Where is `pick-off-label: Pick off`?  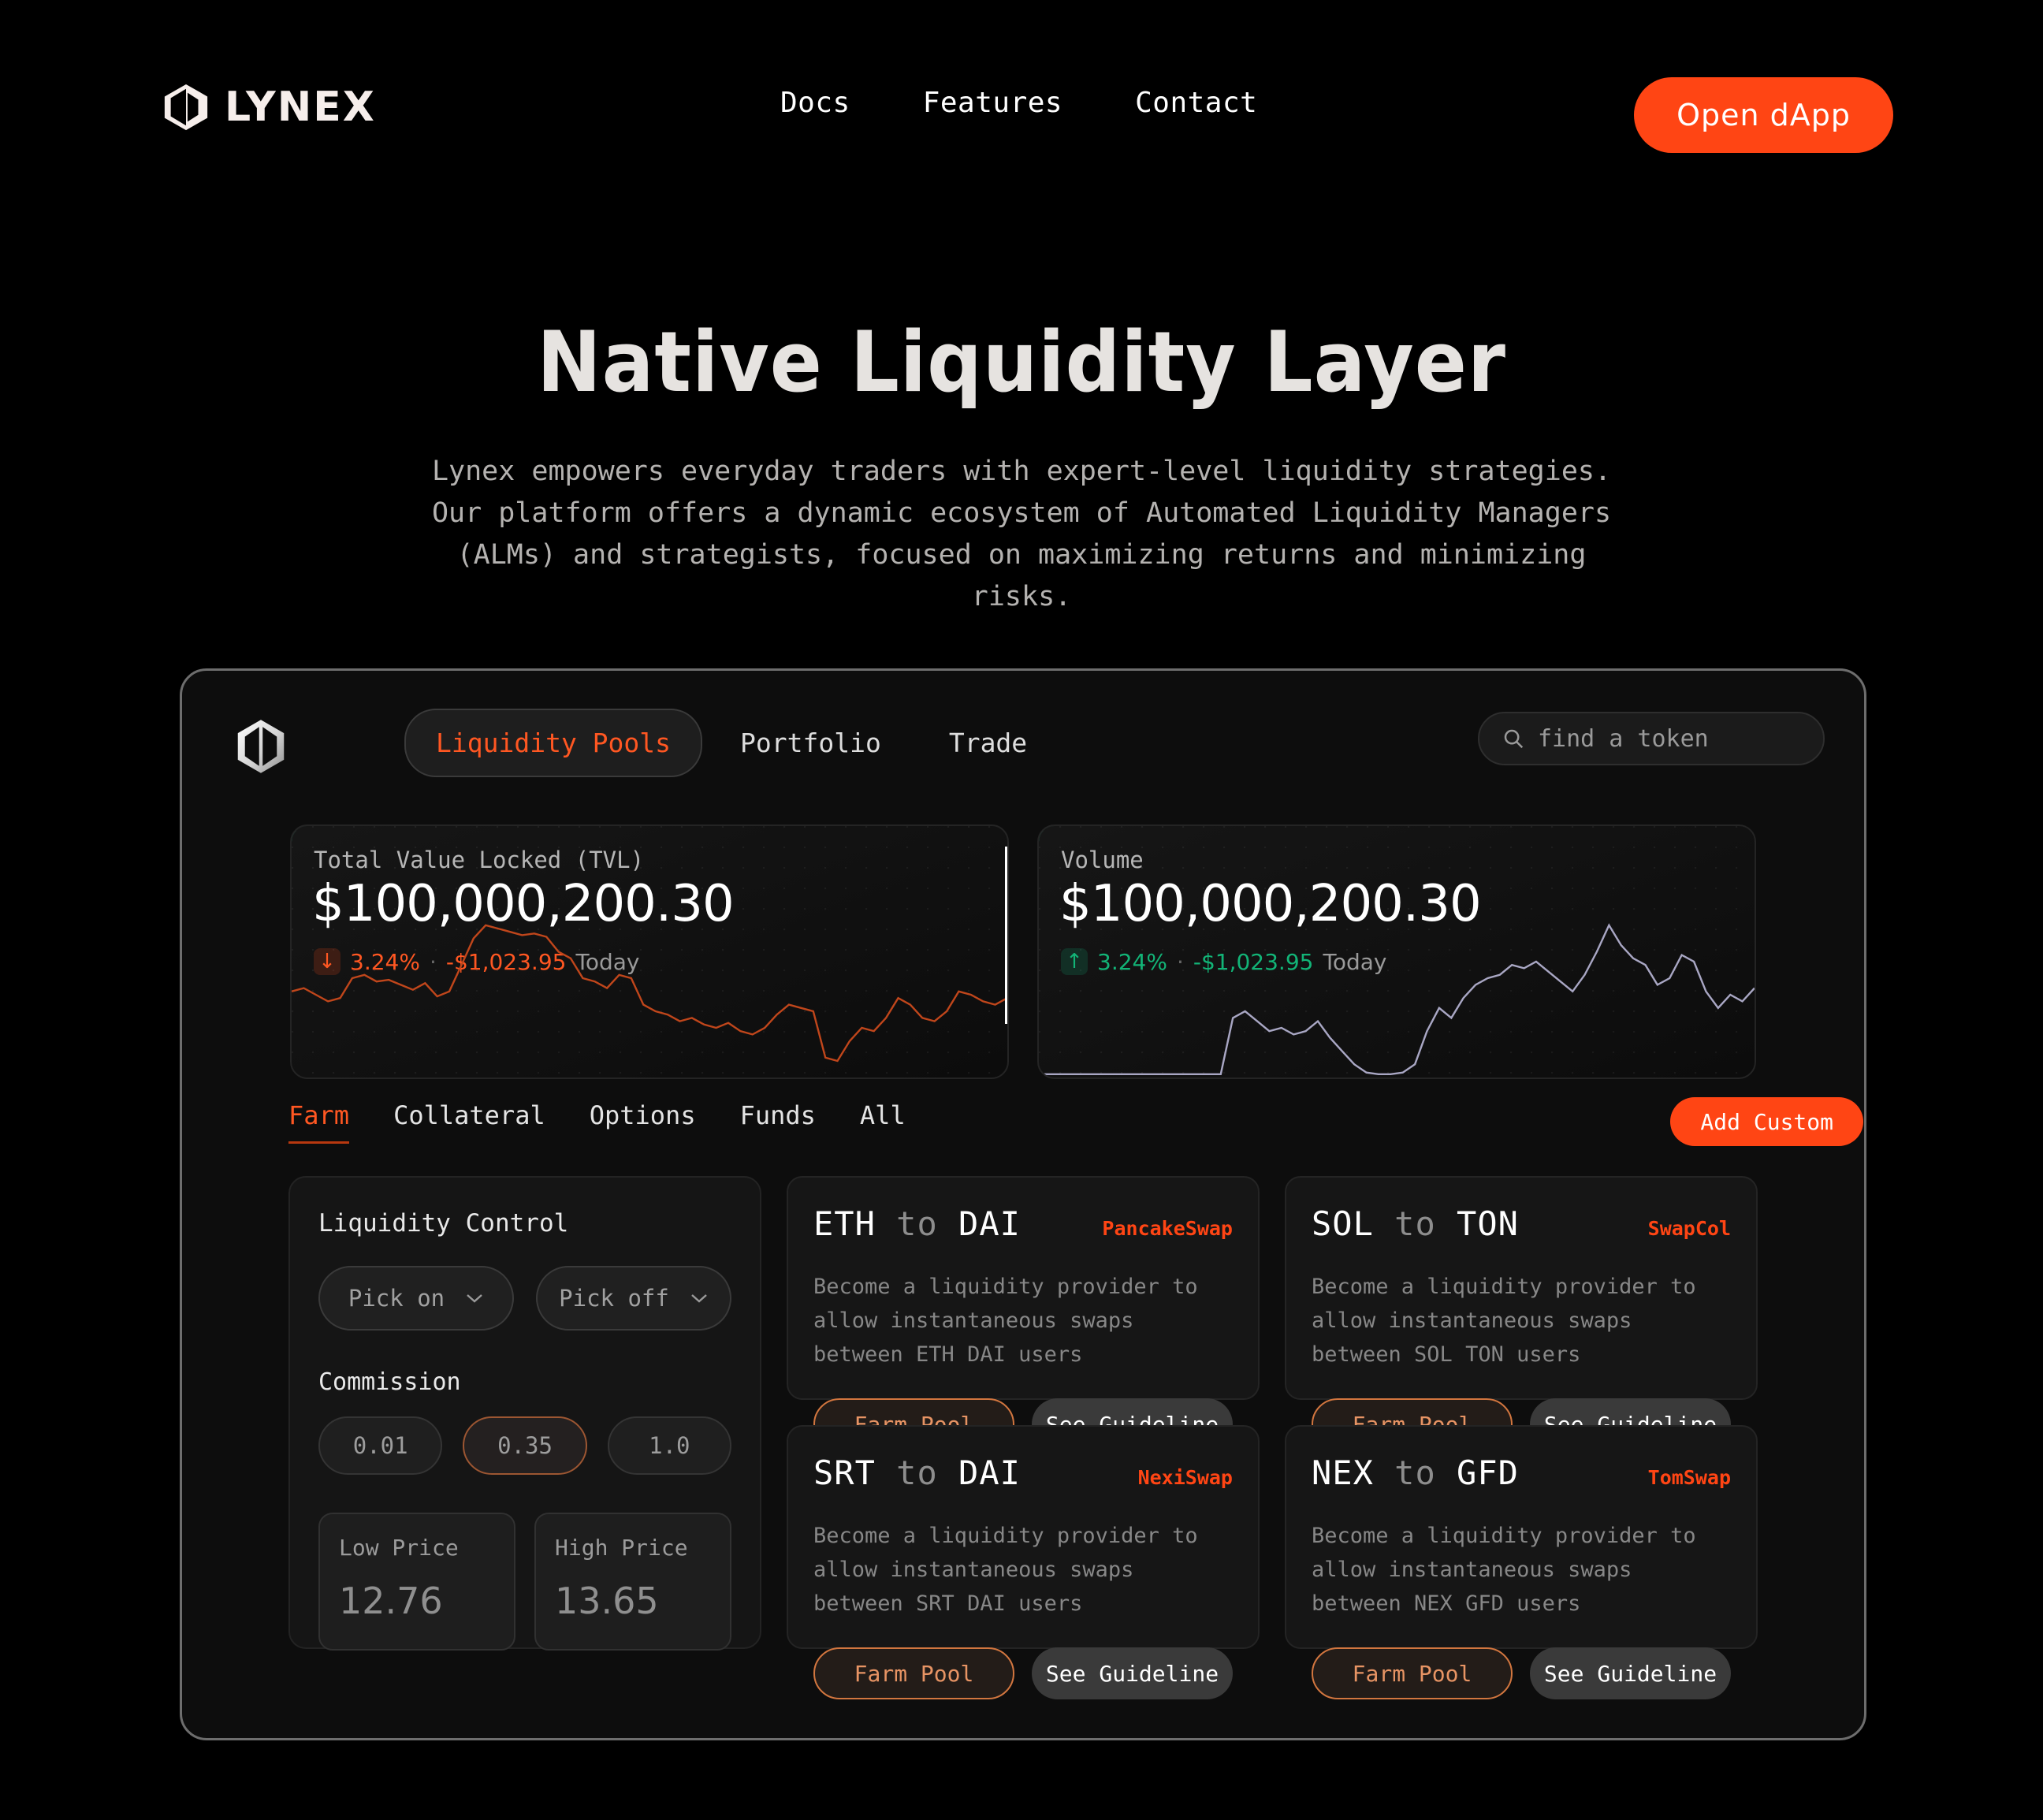 pick-off-label: Pick off is located at coordinates (614, 1298).